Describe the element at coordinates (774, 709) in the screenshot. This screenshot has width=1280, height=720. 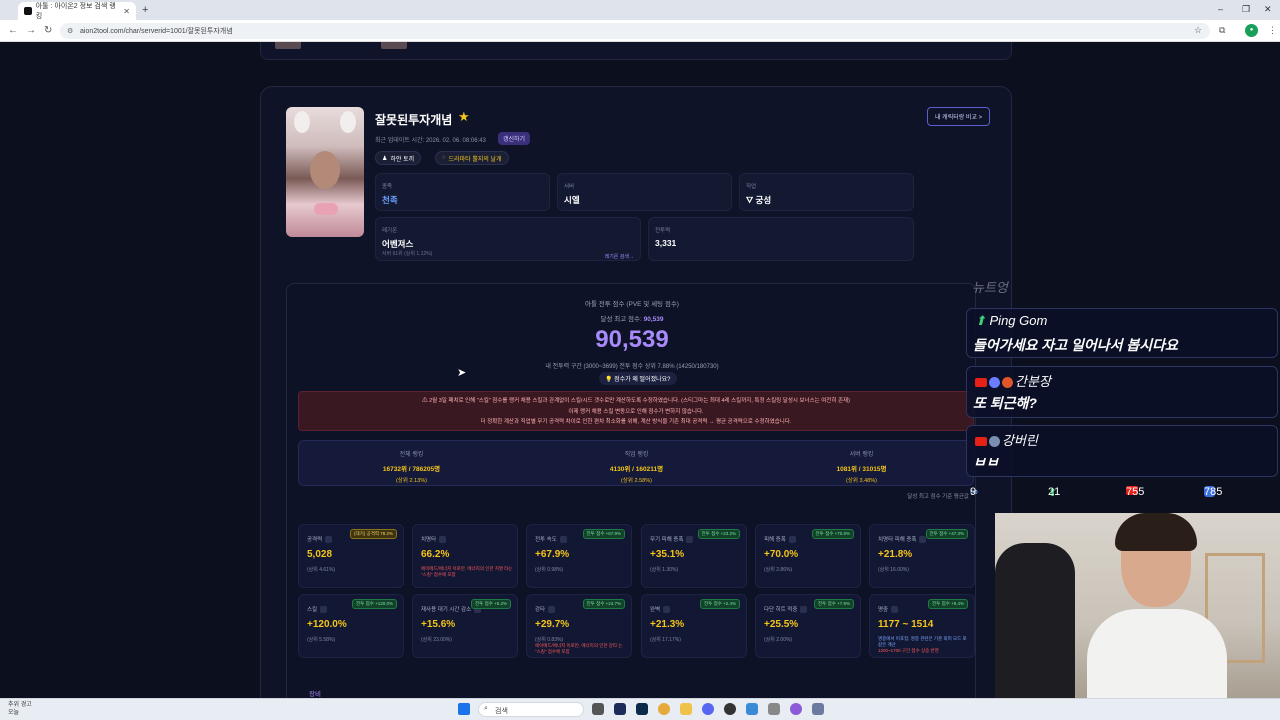
I see `calculator-icon` at that location.